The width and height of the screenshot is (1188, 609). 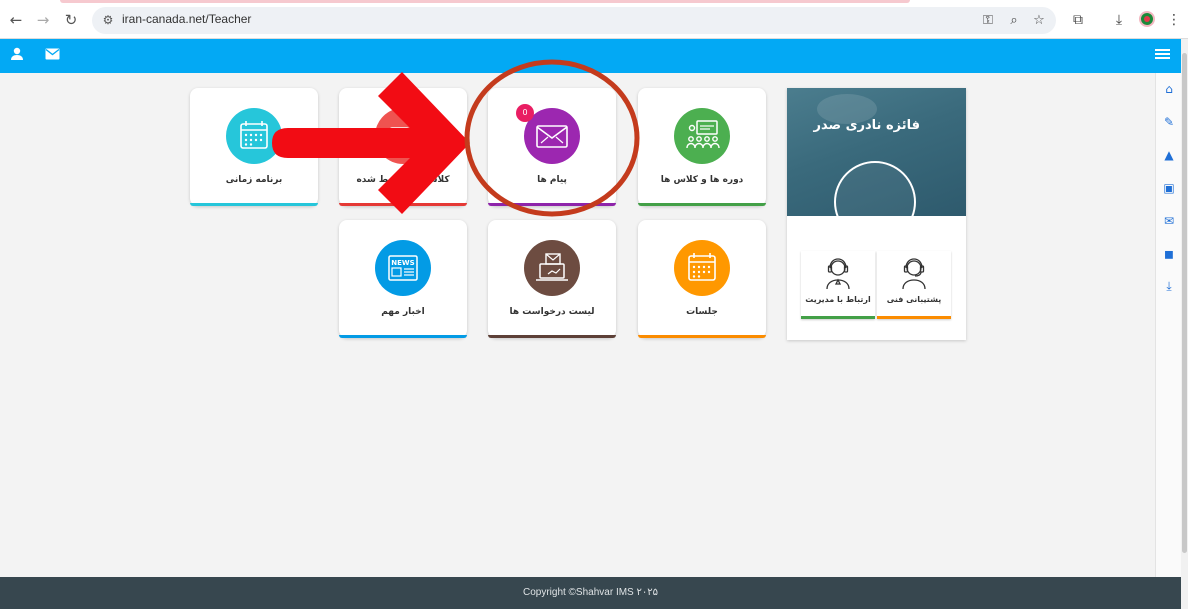 What do you see at coordinates (1147, 19) in the screenshot?
I see `profile-avatar-icon` at bounding box center [1147, 19].